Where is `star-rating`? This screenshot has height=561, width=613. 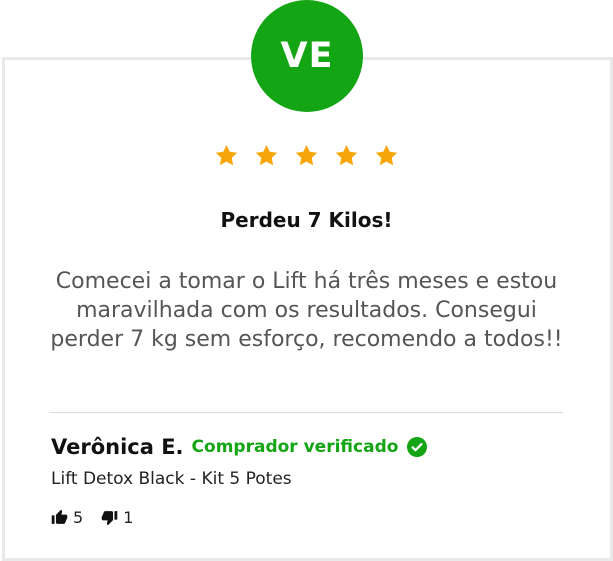
star-rating is located at coordinates (306, 155).